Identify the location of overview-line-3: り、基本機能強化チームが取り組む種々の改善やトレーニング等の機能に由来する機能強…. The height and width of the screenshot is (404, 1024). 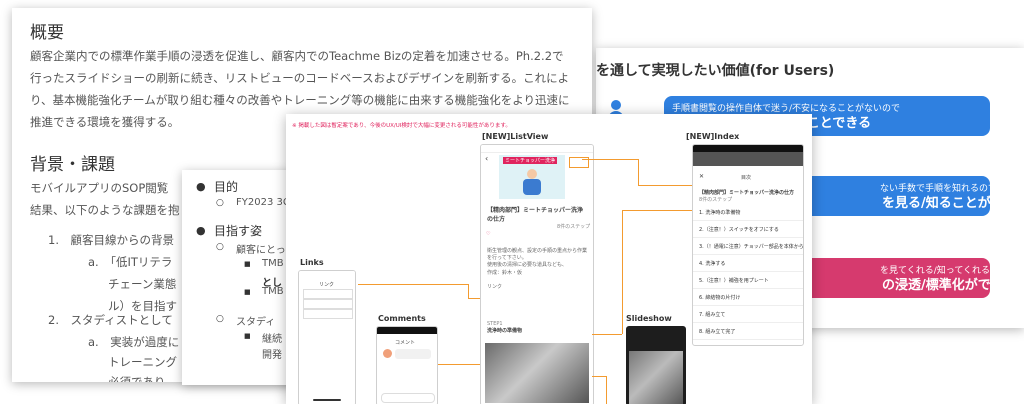
(300, 100).